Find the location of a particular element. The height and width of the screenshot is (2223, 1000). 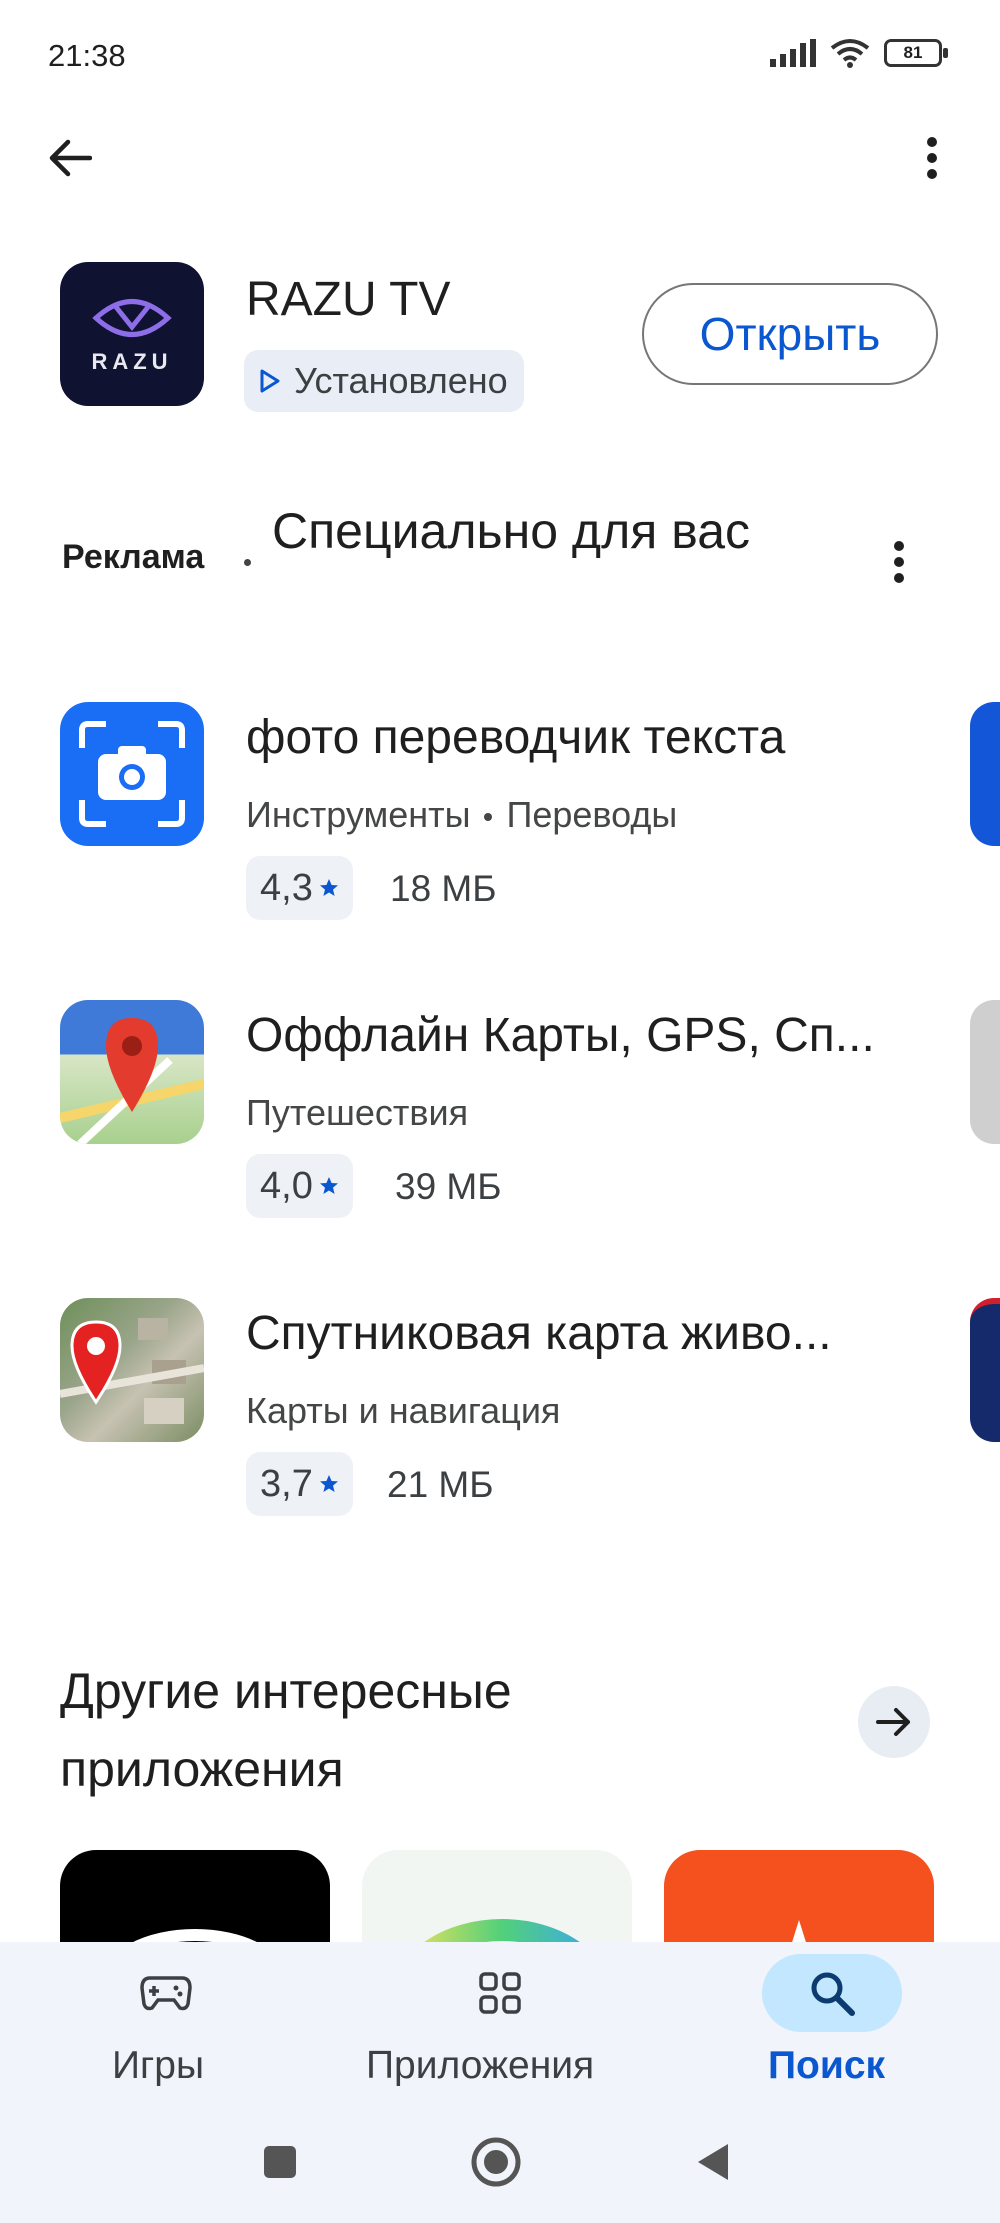

status-icons: 81 is located at coordinates (859, 53).